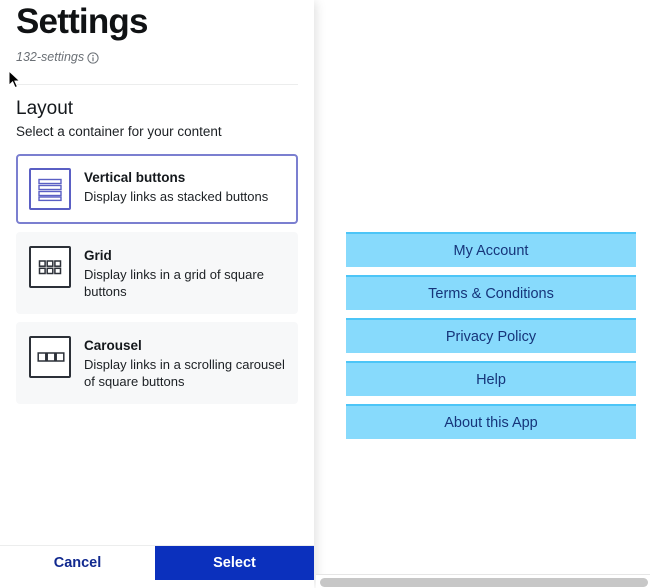  Describe the element at coordinates (82, 21) in the screenshot. I see `page-title: Settings` at that location.